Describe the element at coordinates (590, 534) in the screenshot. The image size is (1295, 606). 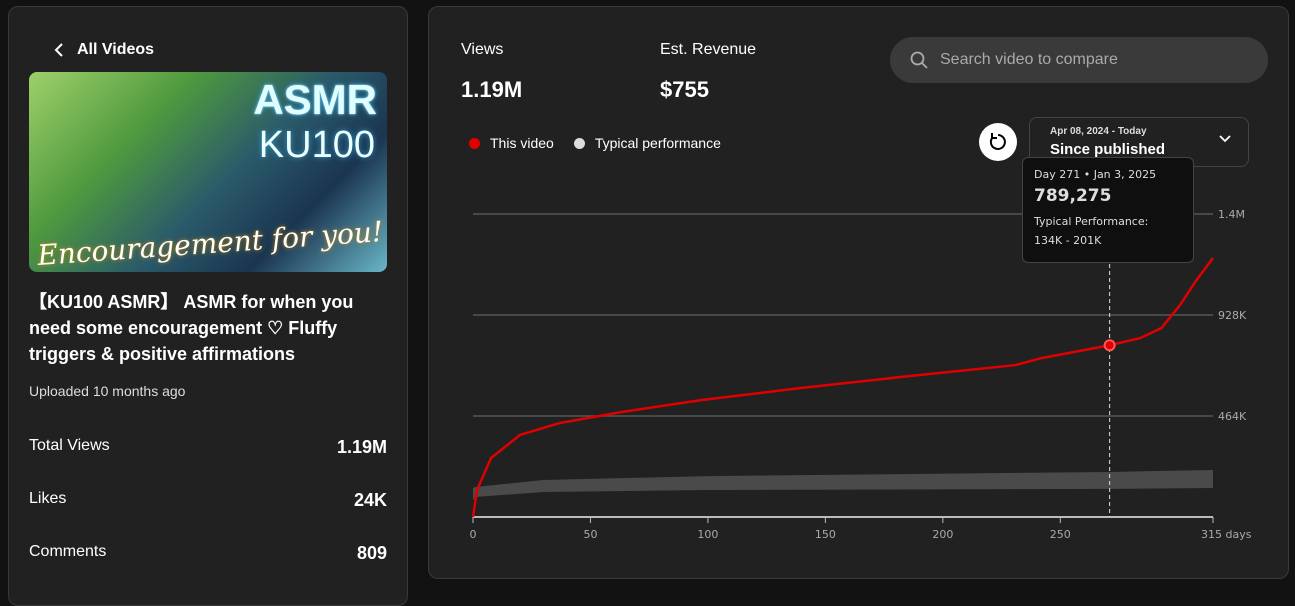
I see `x-tick-label: 50` at that location.